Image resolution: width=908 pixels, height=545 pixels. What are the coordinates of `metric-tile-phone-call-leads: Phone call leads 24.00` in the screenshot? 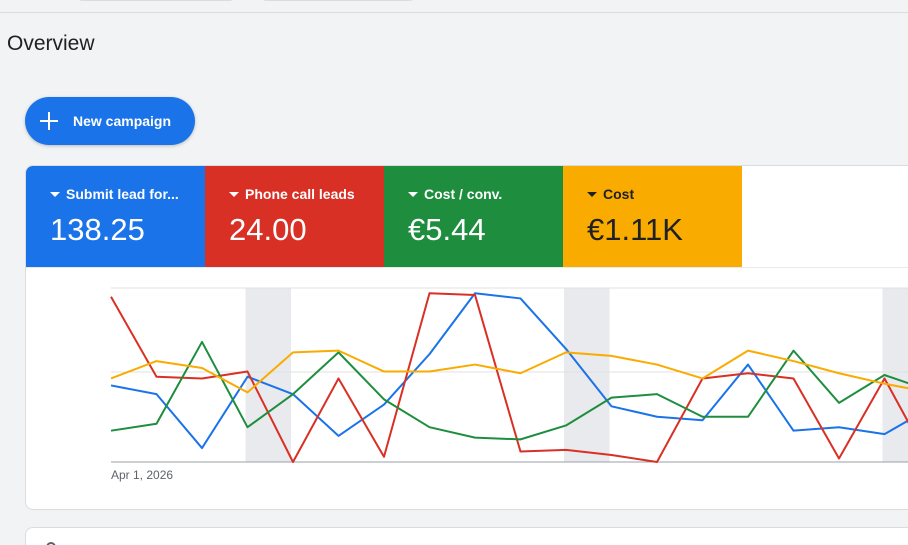 It's located at (294, 217).